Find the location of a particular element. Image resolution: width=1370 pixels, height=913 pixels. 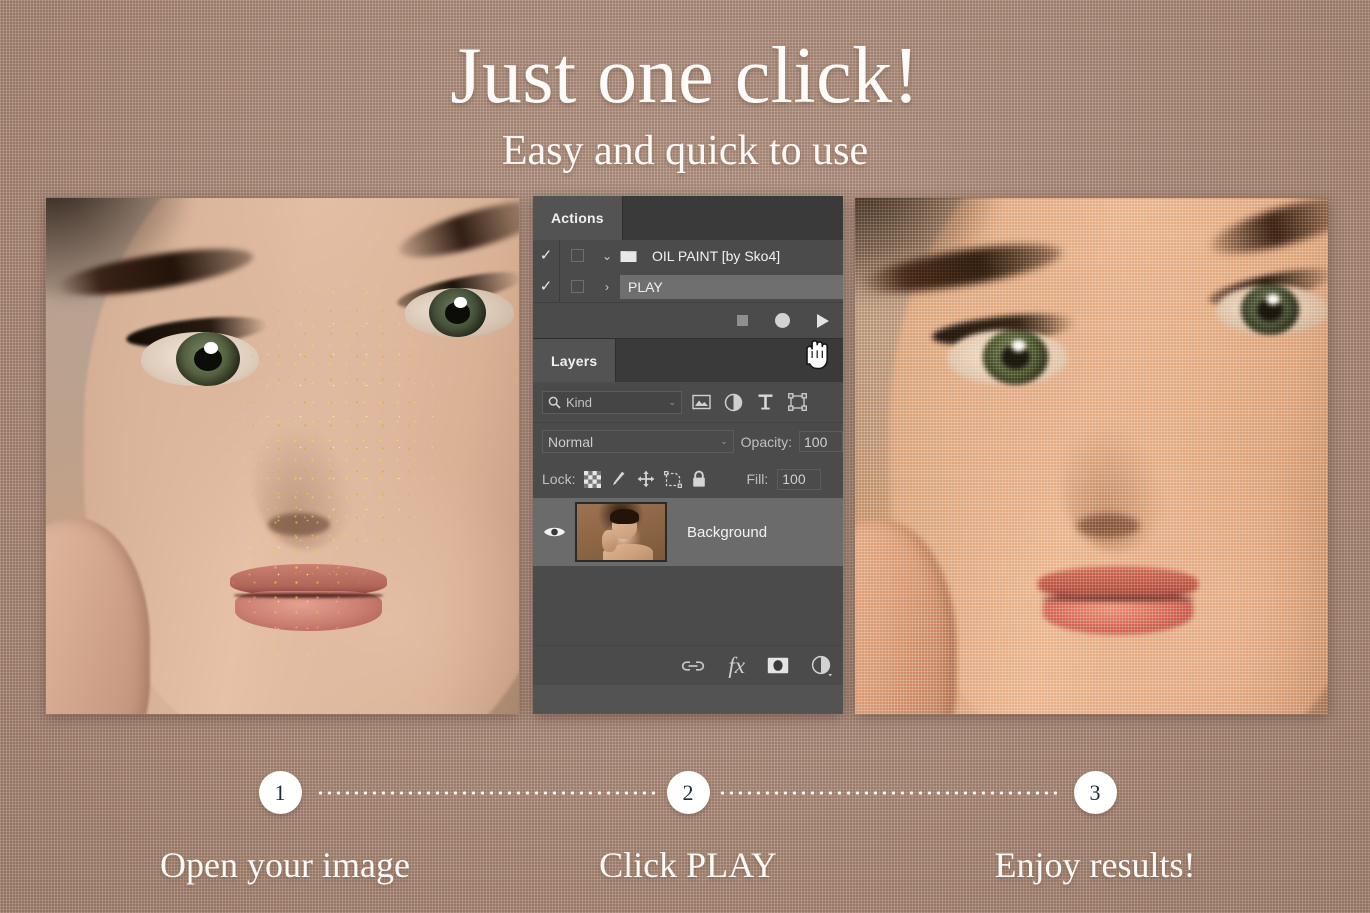

actions-tabbar: Actions is located at coordinates (688, 218).